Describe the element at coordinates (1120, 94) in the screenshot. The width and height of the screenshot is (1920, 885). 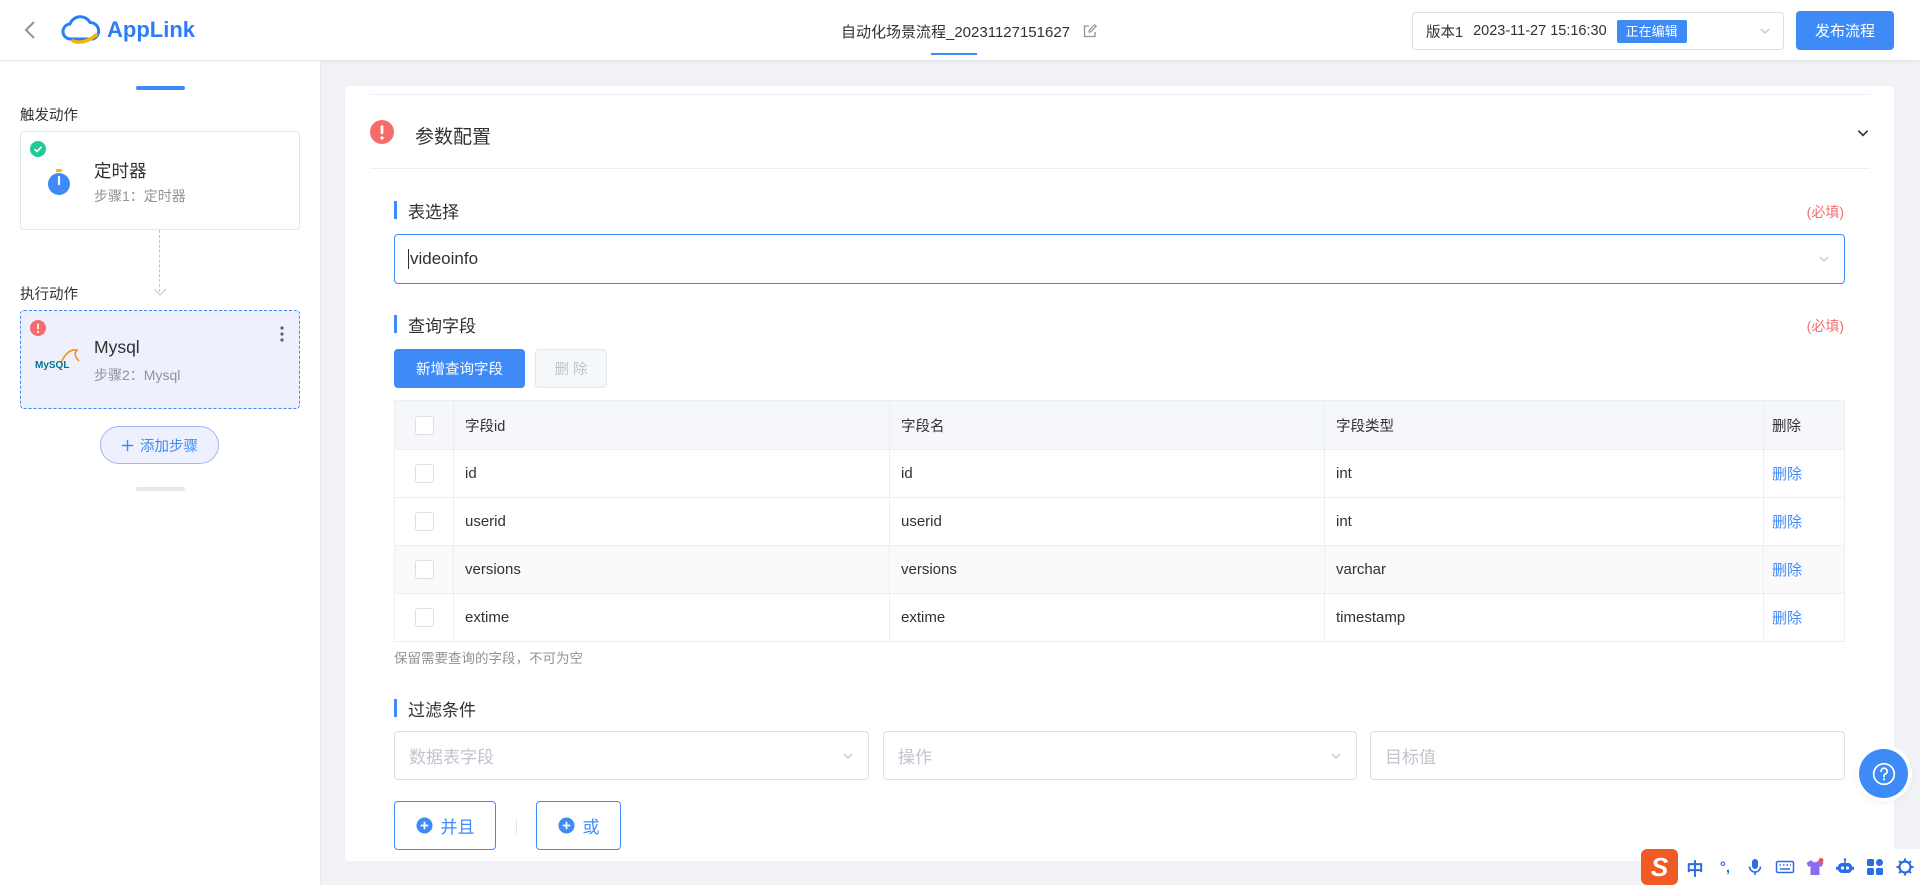
I see `section-divider` at that location.